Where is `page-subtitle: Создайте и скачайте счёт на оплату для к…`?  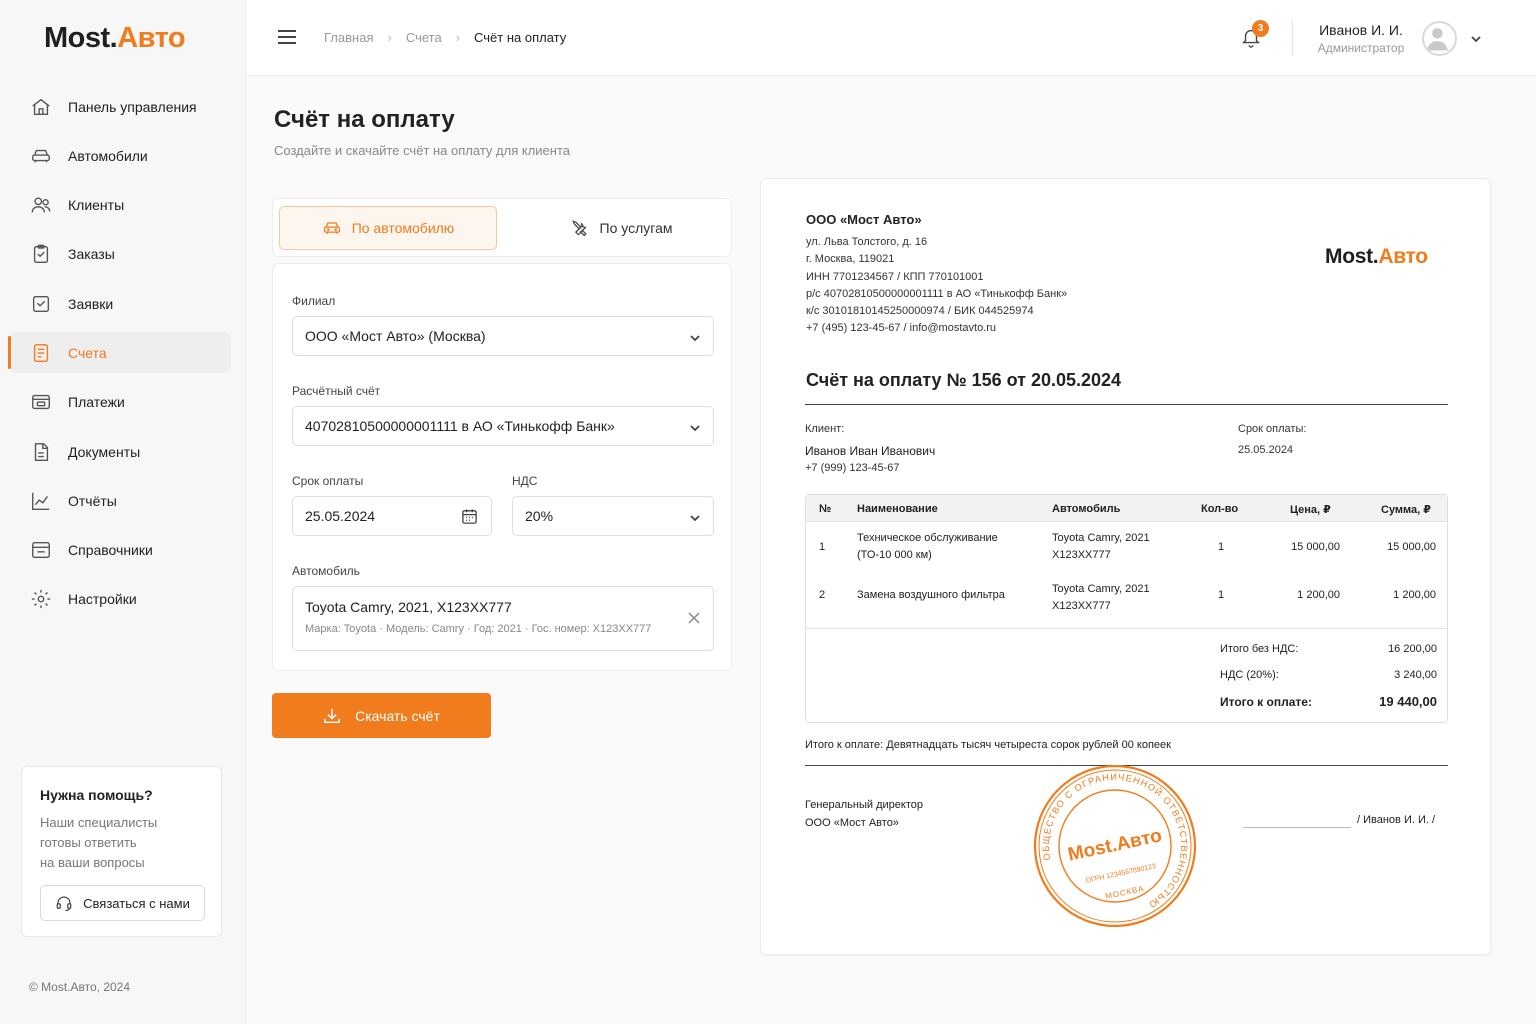 page-subtitle: Создайте и скачайте счёт на оплату для к… is located at coordinates (422, 150).